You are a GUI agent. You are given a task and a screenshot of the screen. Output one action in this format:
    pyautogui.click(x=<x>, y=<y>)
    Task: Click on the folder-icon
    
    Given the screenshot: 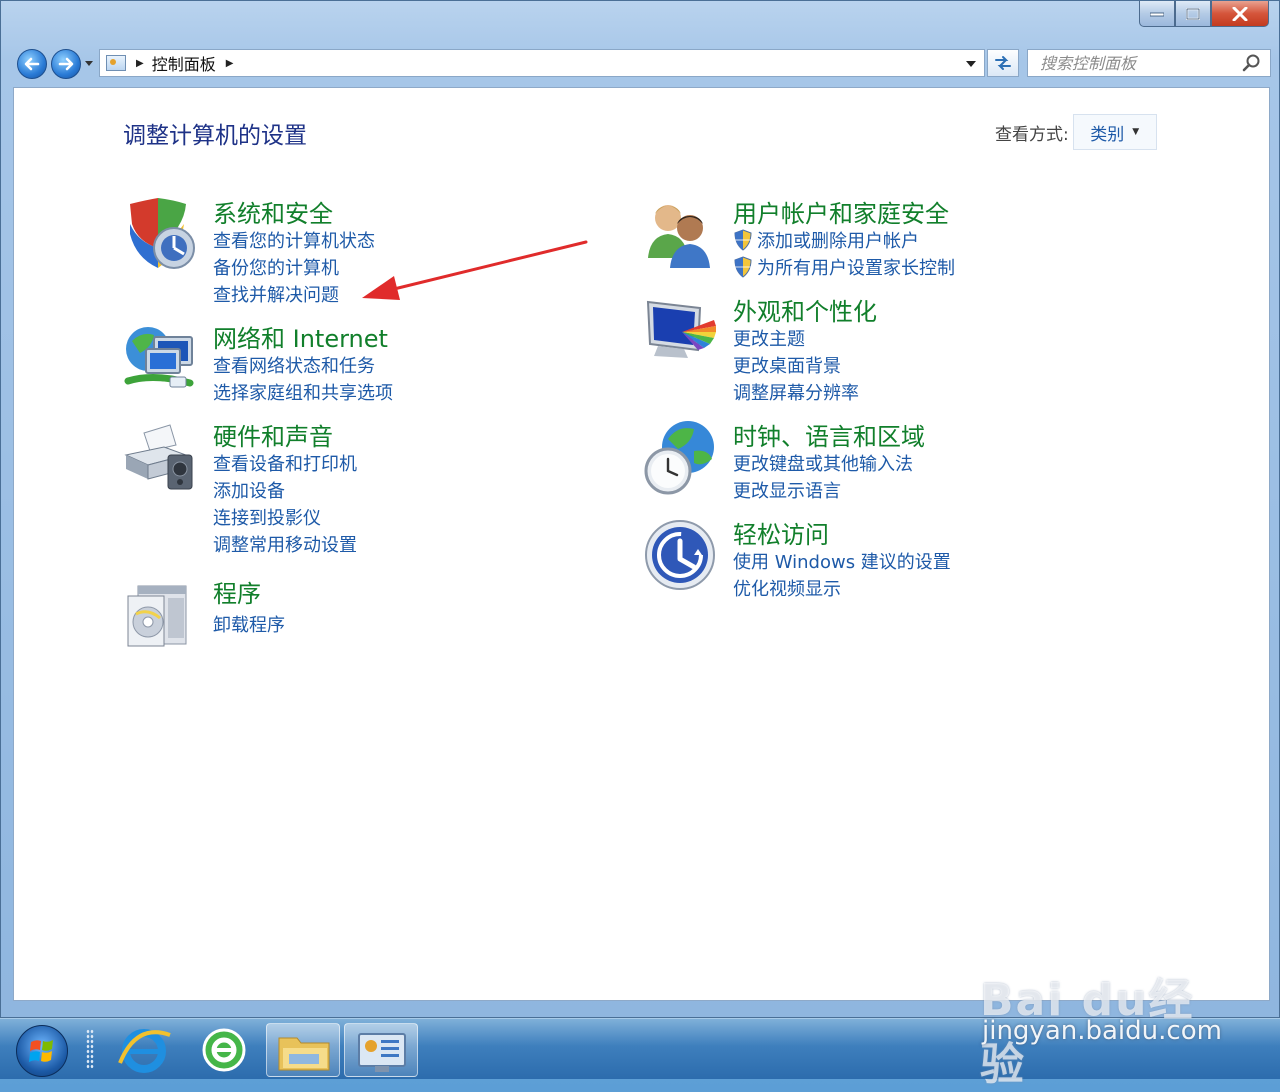 What is the action you would take?
    pyautogui.click(x=304, y=1054)
    